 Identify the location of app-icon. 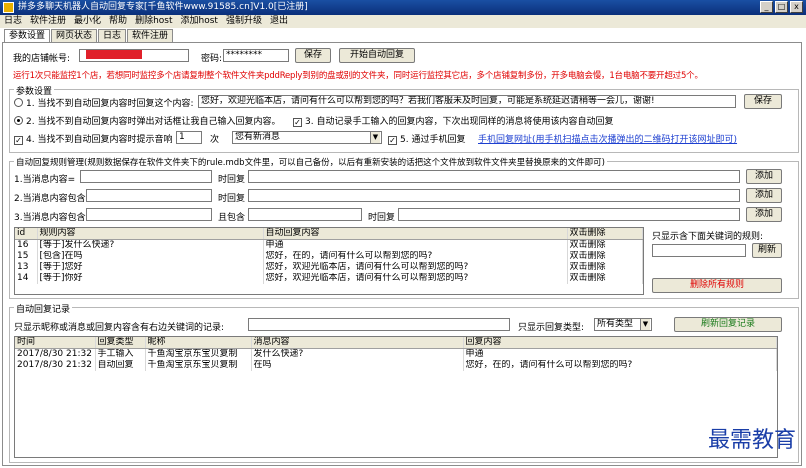
(8, 7).